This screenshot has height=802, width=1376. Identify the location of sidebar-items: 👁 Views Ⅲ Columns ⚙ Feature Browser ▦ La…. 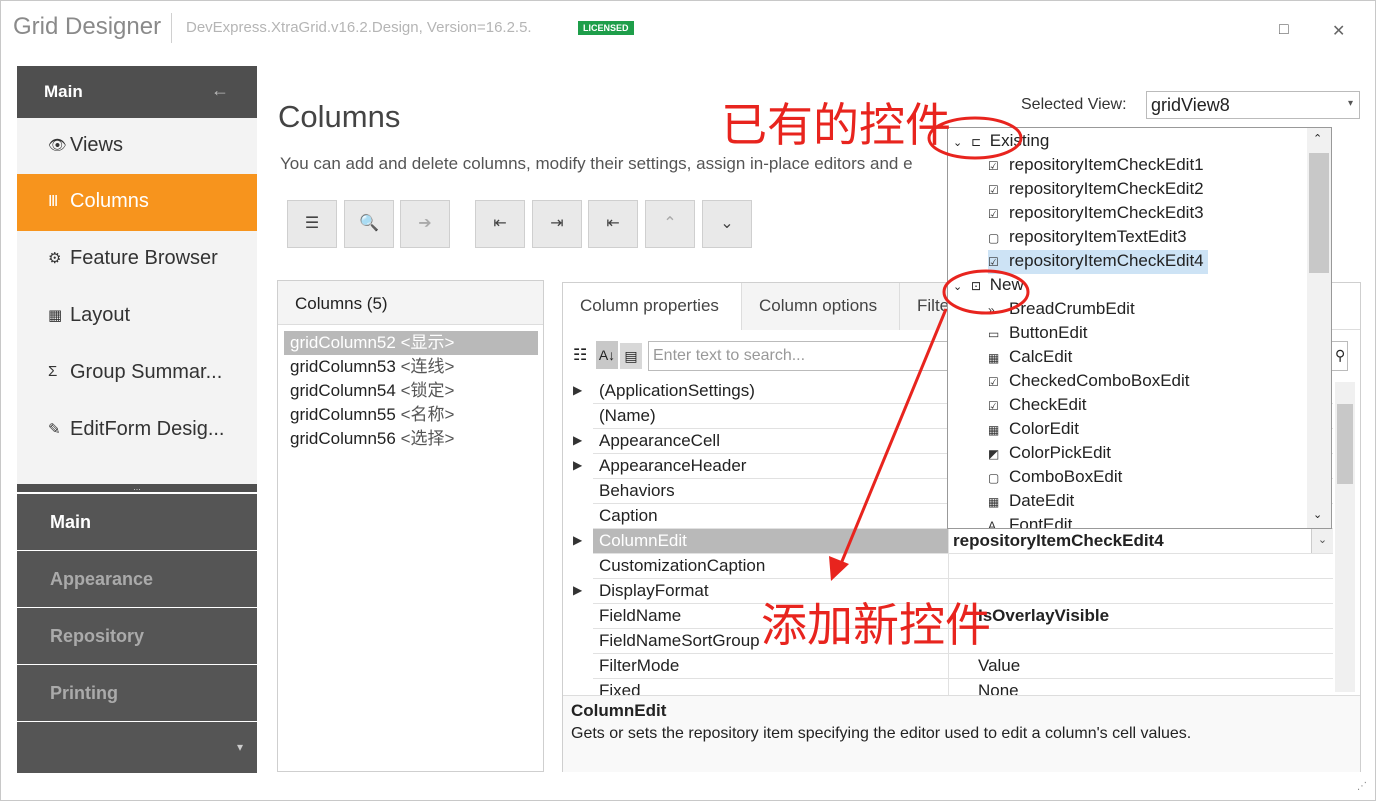
(137, 301).